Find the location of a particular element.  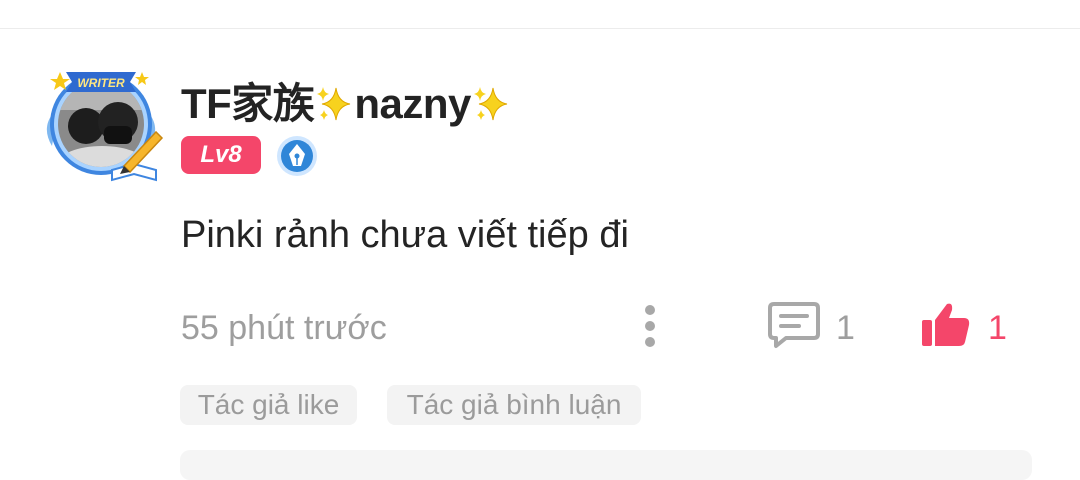

reply-preview-box is located at coordinates (606, 465).